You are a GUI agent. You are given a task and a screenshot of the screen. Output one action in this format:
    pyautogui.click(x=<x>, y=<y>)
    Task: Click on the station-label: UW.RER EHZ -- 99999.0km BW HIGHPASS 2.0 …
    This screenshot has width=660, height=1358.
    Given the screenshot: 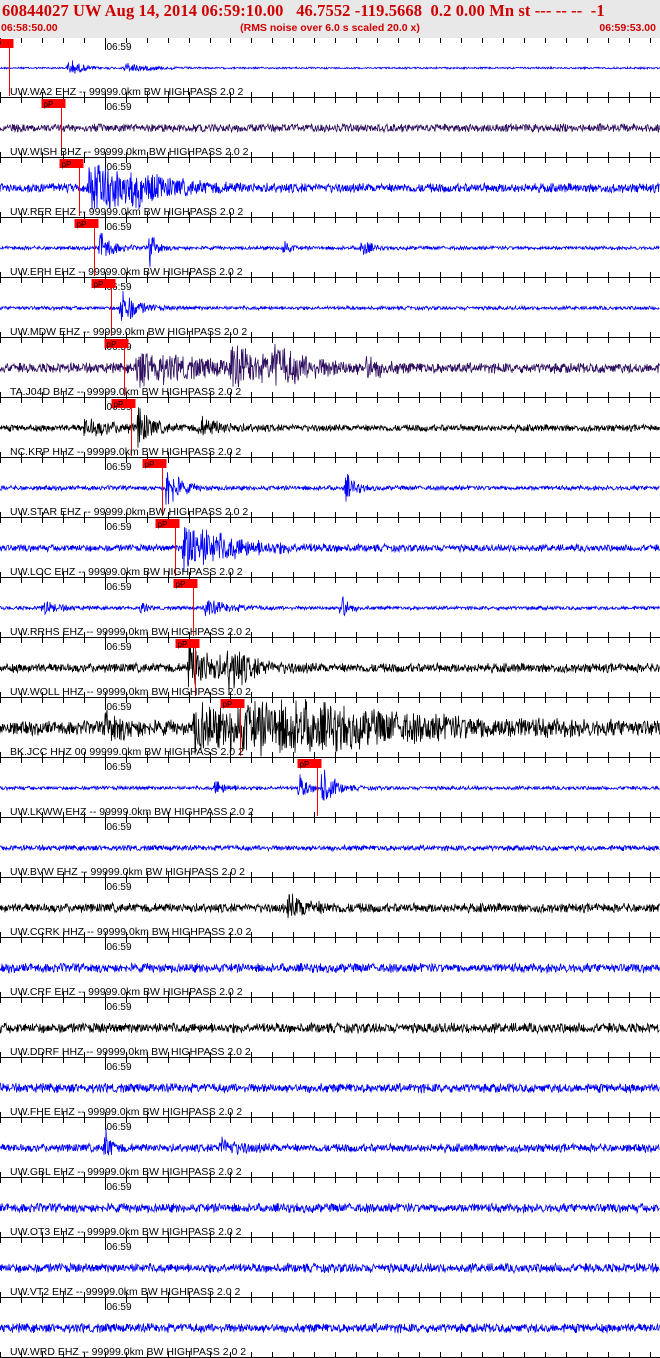 What is the action you would take?
    pyautogui.click(x=126, y=212)
    